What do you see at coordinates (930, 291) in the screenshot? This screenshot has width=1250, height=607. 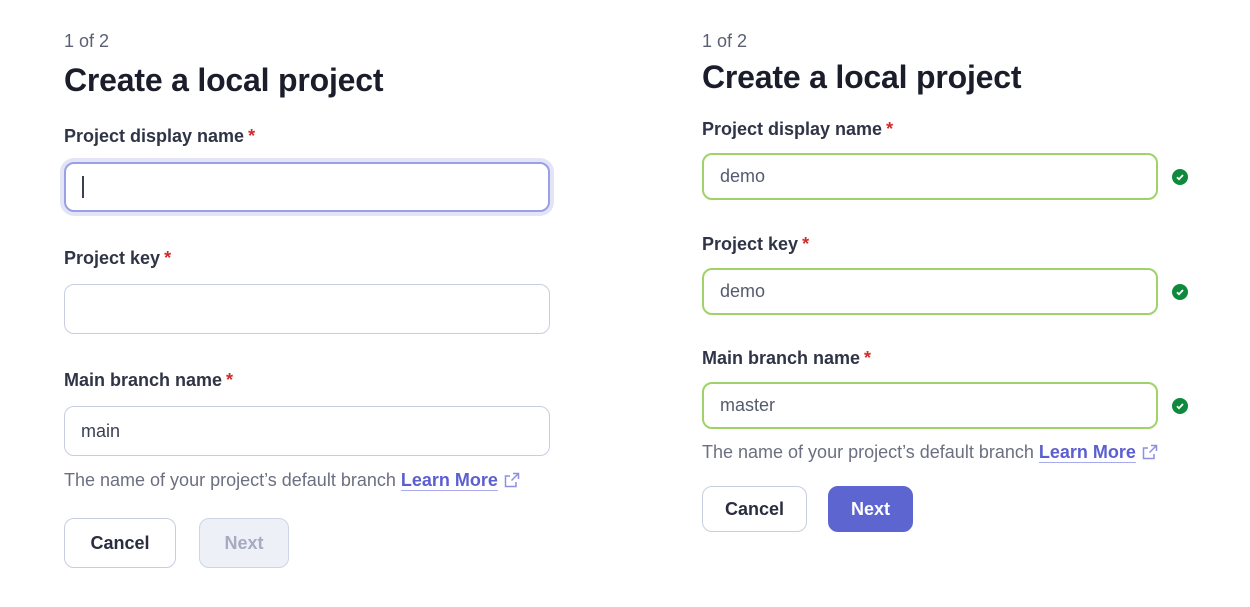 I see `project-key-input: demo` at bounding box center [930, 291].